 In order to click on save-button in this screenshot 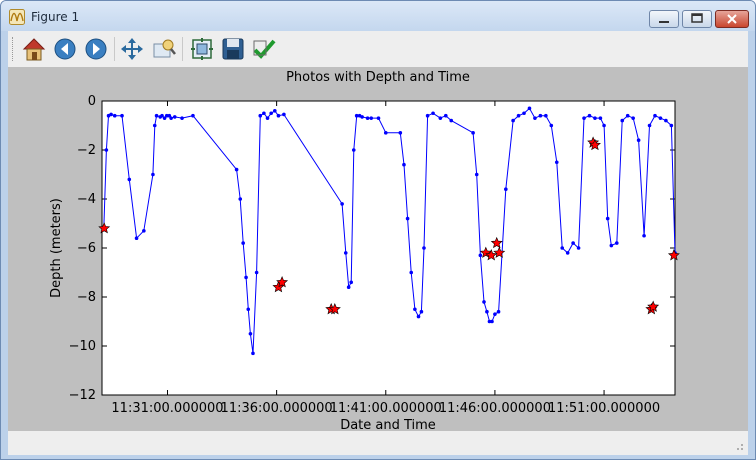, I will do `click(233, 49)`.